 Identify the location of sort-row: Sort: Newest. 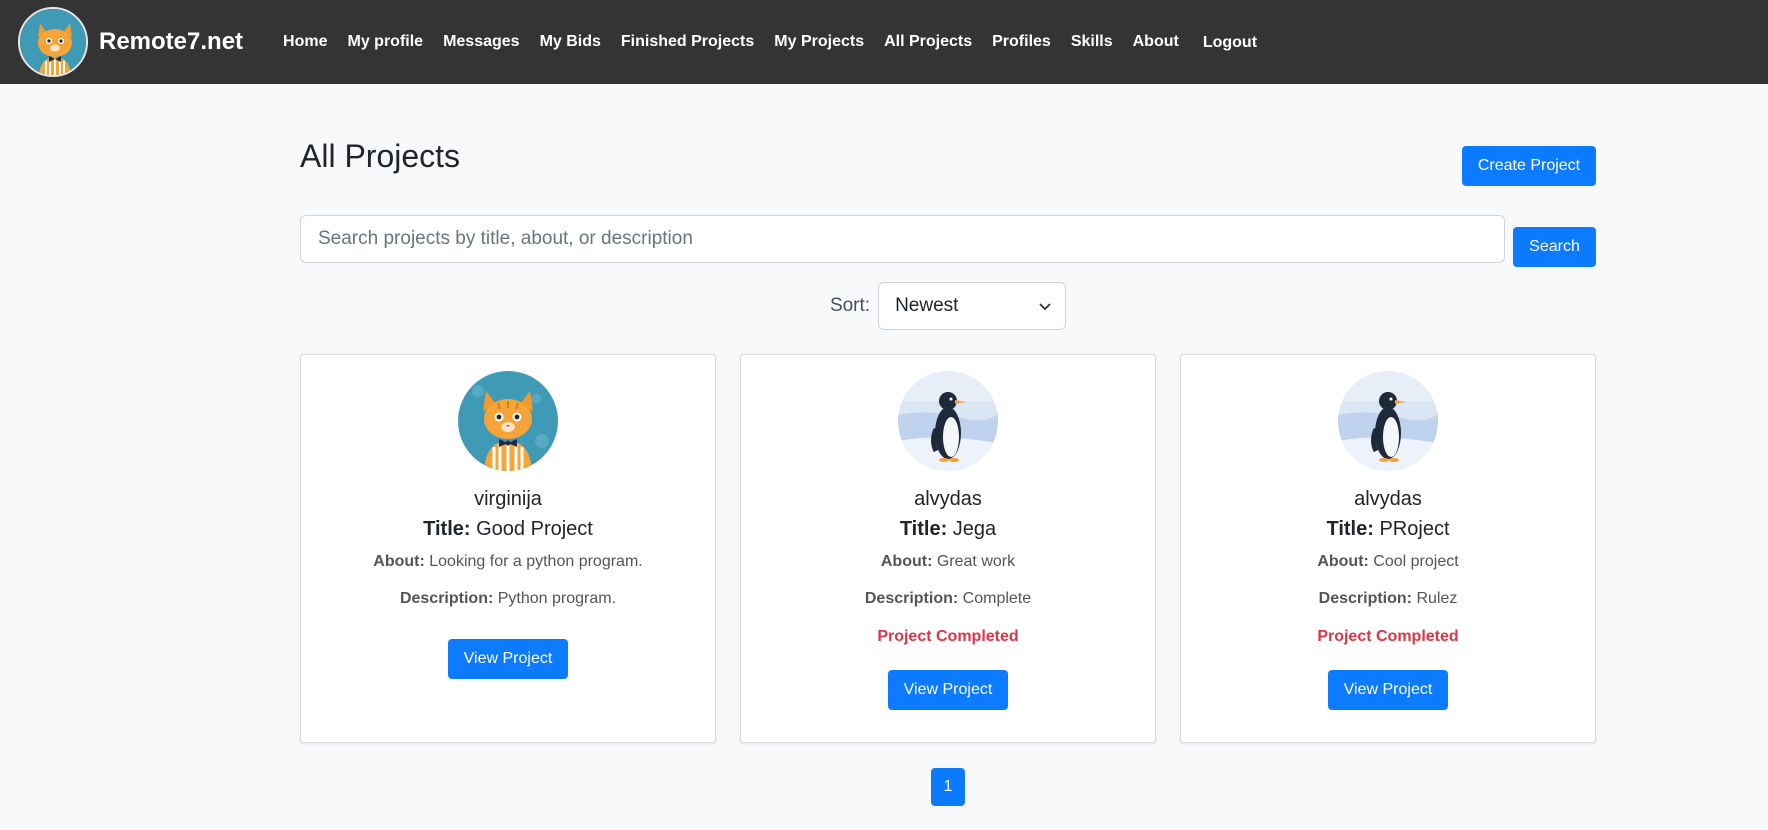
(948, 306).